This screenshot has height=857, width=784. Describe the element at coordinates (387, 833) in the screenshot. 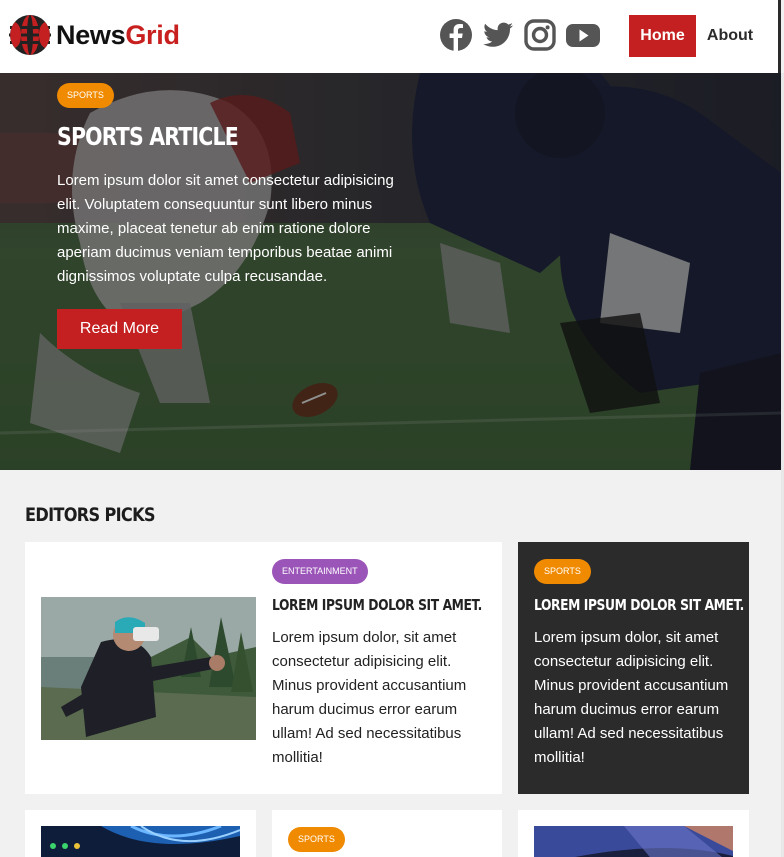

I see `article-card: SPORTS` at that location.